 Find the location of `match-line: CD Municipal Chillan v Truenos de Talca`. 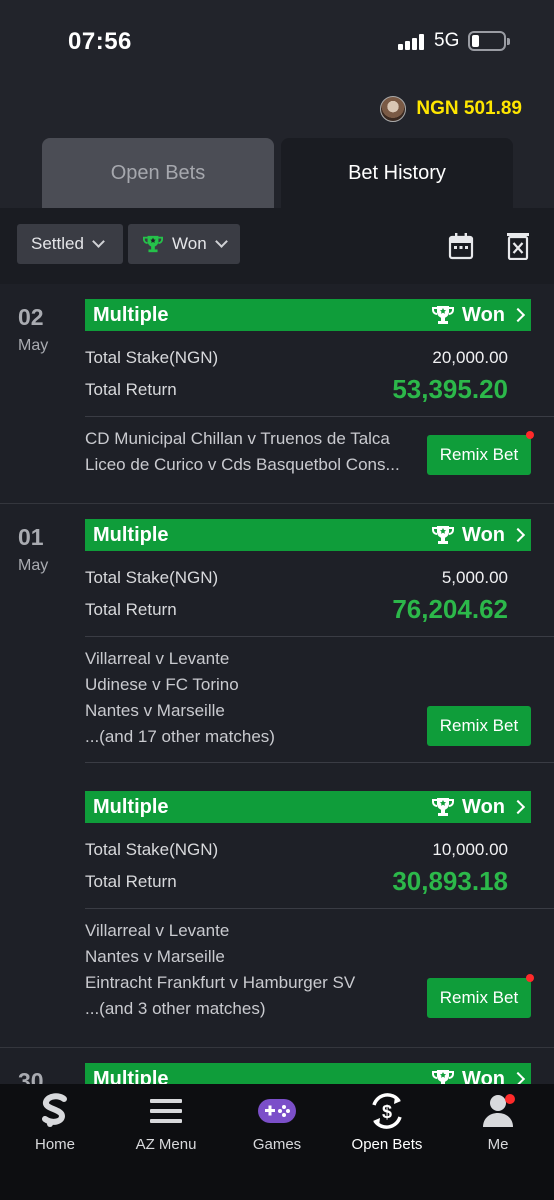

match-line: CD Municipal Chillan v Truenos de Talca is located at coordinates (237, 438).